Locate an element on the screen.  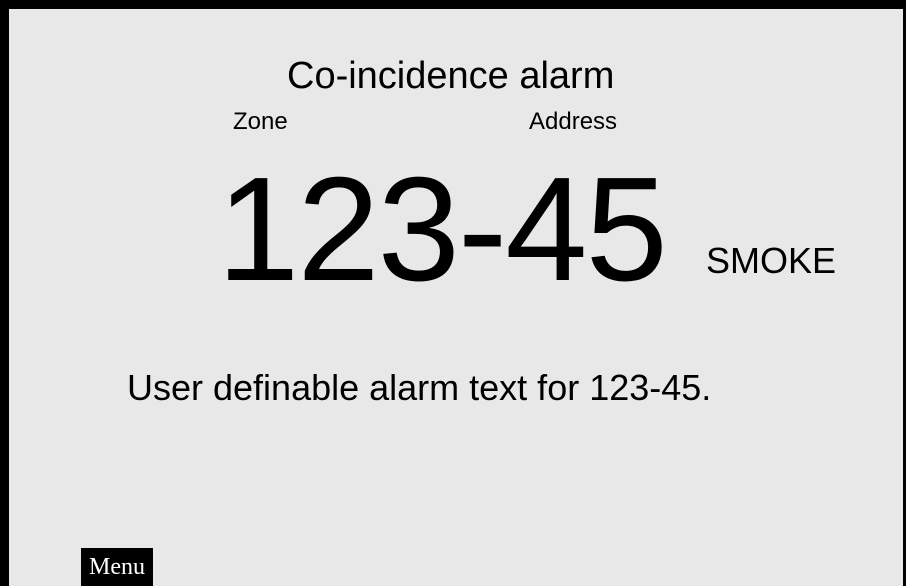
zone-address-number: 123-45 is located at coordinates (442, 229).